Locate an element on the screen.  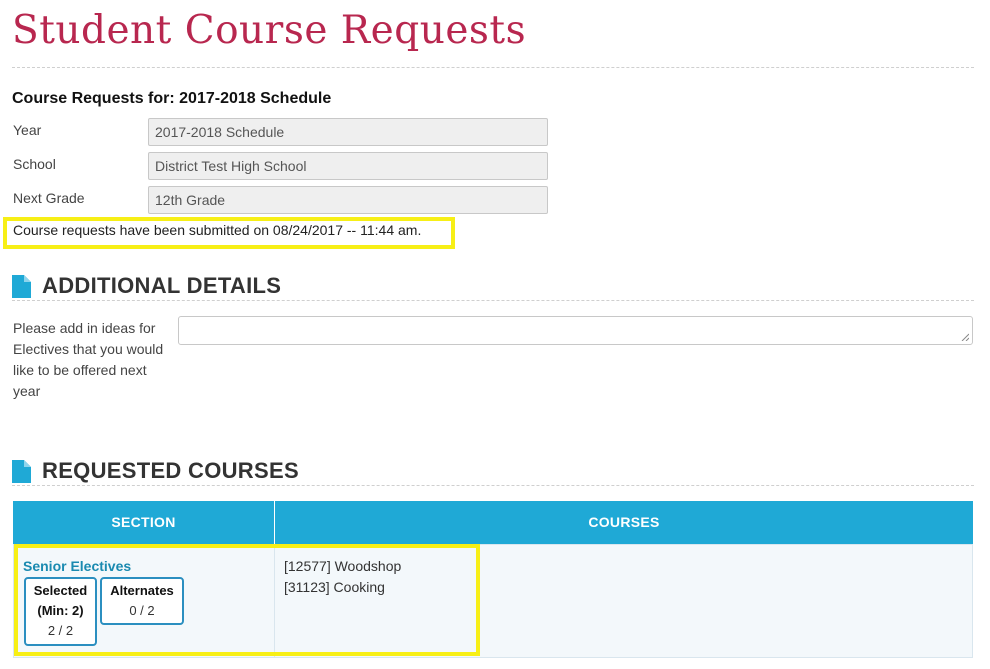
title-divider is located at coordinates (493, 67).